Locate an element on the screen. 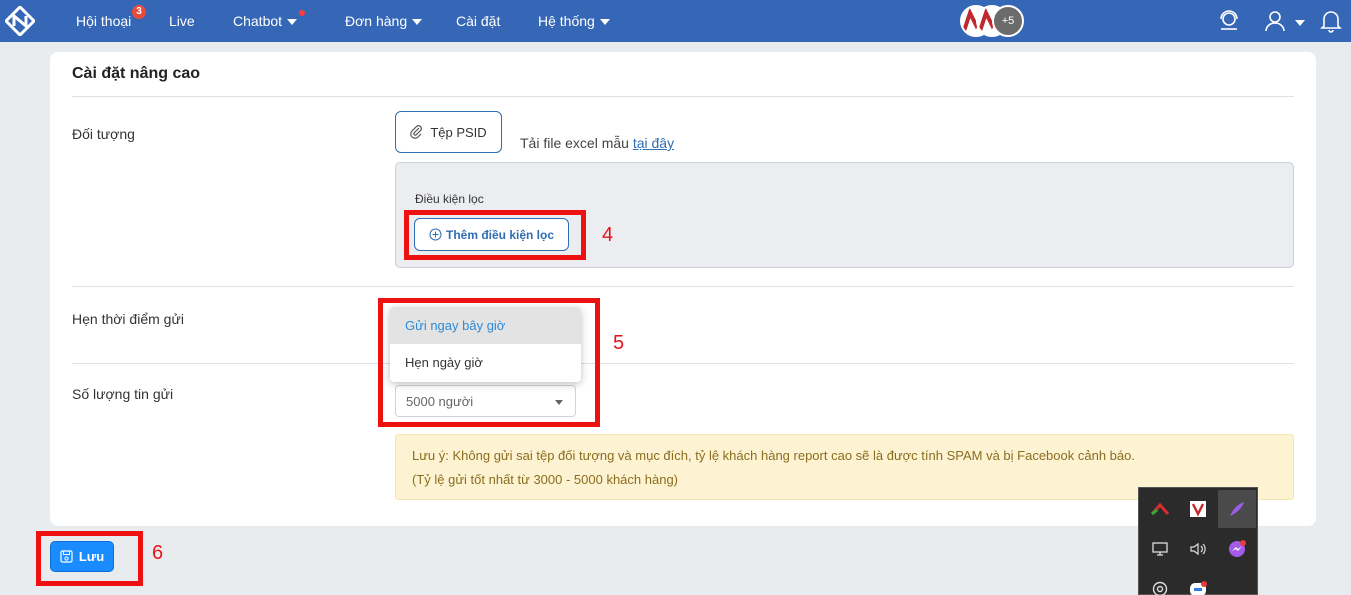 This screenshot has width=1351, height=595. nav-item-label: Đơn hàng is located at coordinates (376, 21).